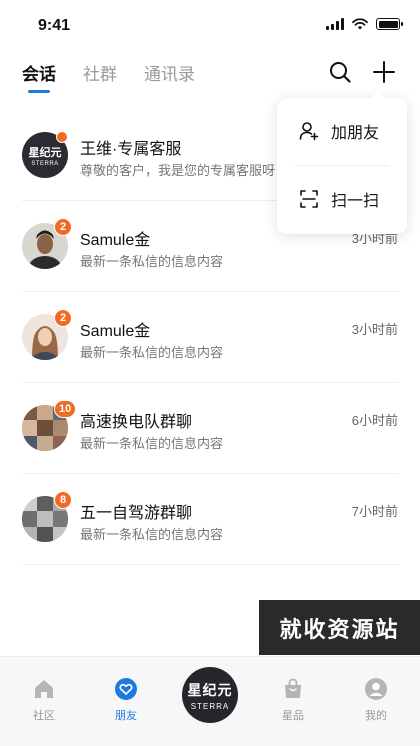  I want to click on tab-community: 社群, so click(100, 76).